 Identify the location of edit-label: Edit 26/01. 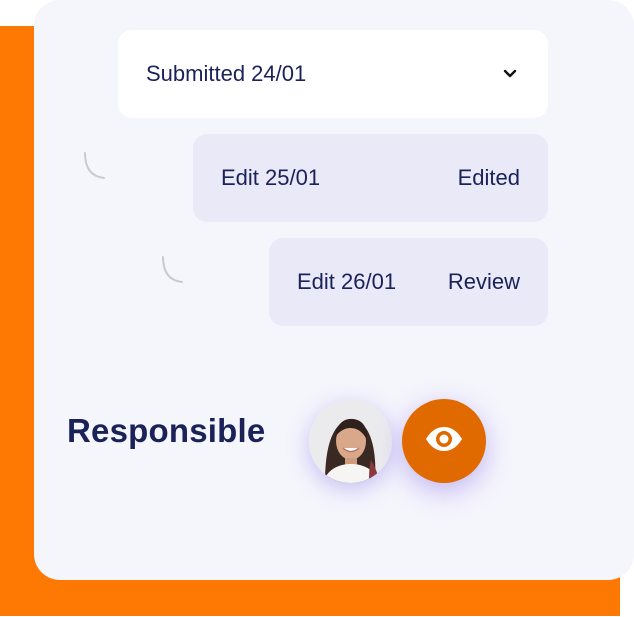
(347, 281).